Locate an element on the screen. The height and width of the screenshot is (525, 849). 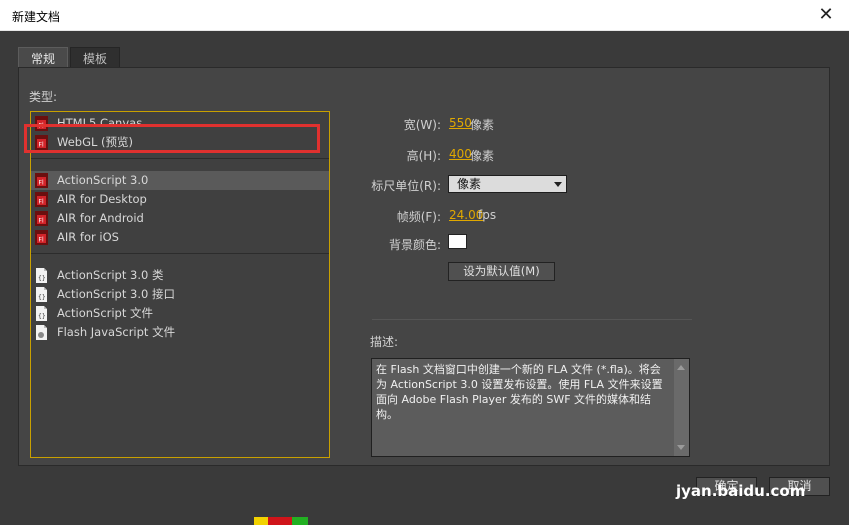
type-item-webgl: Fl WebGL (预览) is located at coordinates (180, 142).